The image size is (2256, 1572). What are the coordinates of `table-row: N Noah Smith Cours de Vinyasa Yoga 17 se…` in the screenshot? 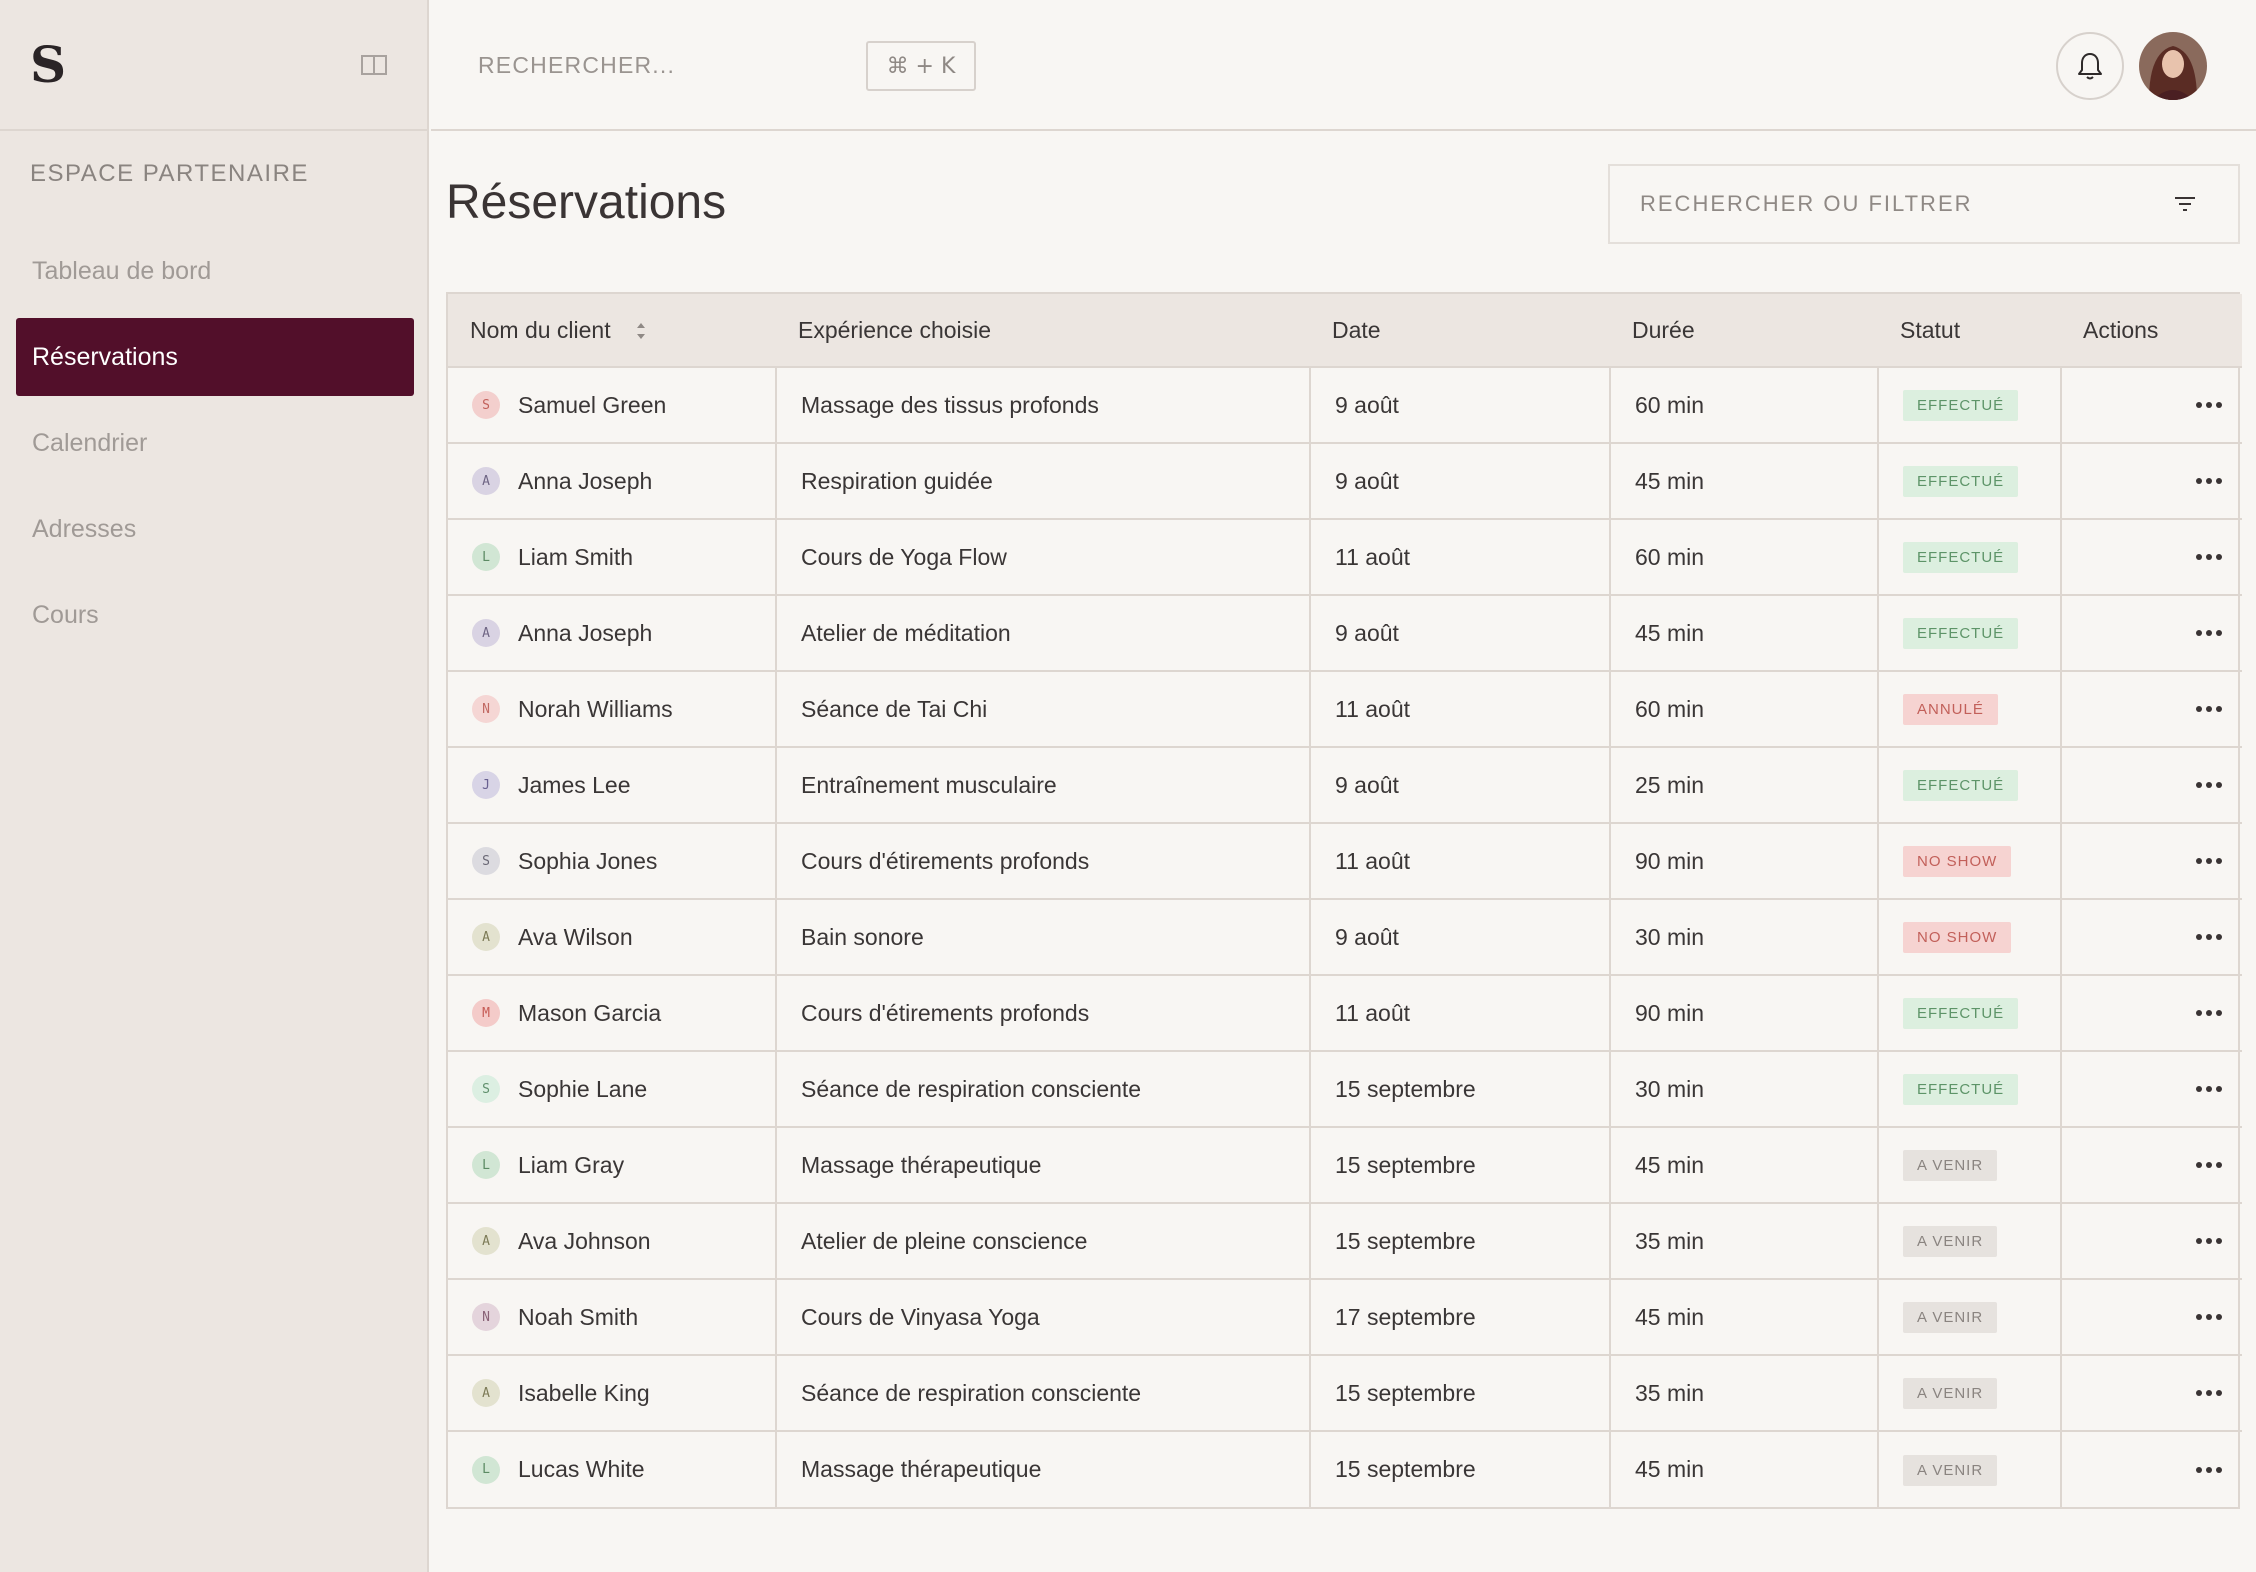 It's located at (1345, 1317).